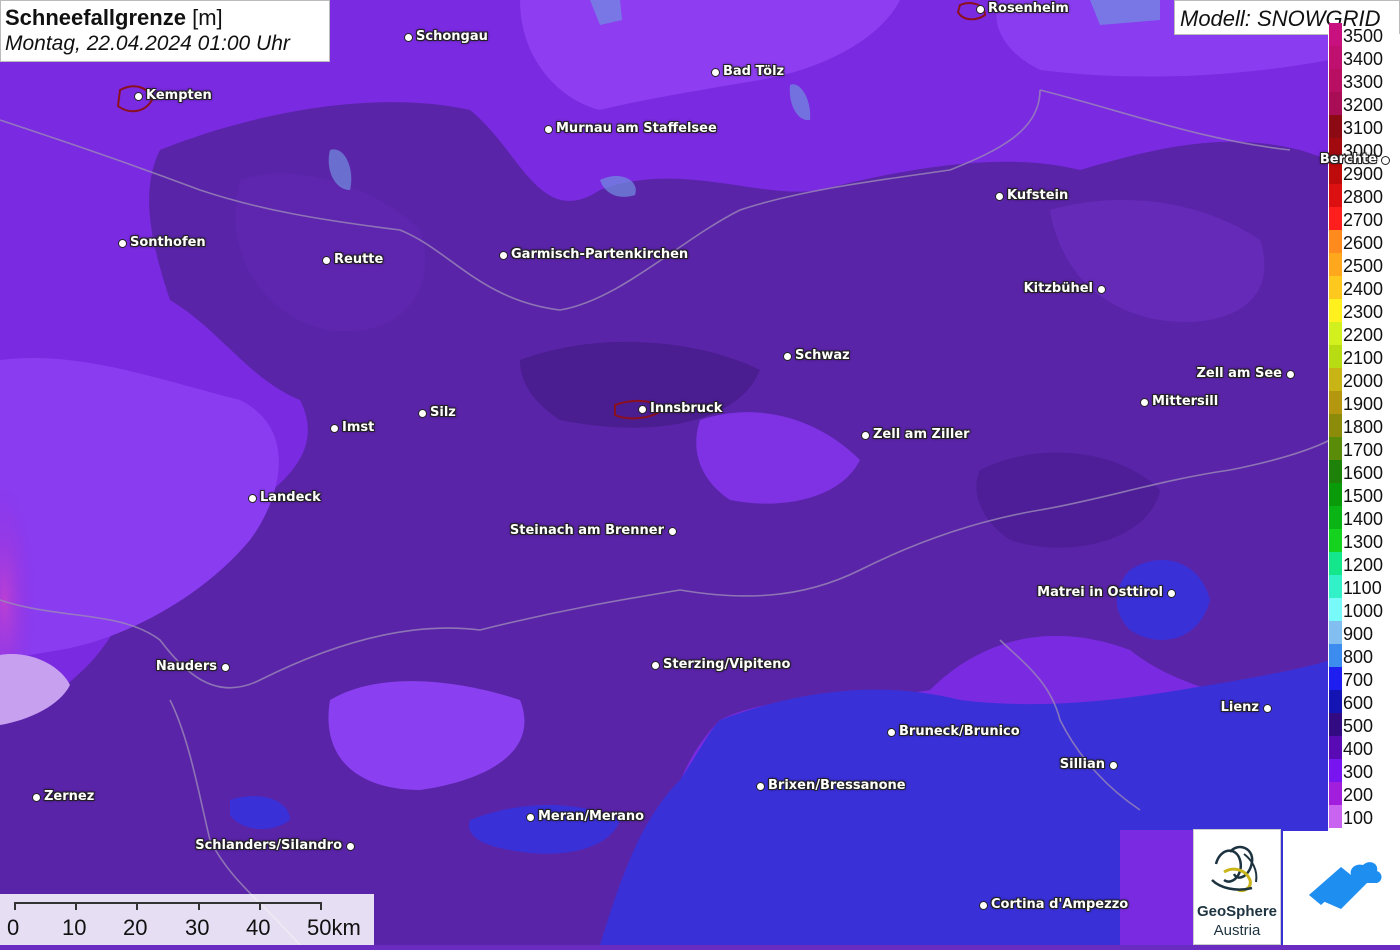 The height and width of the screenshot is (950, 1400). Describe the element at coordinates (1239, 707) in the screenshot. I see `city-label: Lienz` at that location.